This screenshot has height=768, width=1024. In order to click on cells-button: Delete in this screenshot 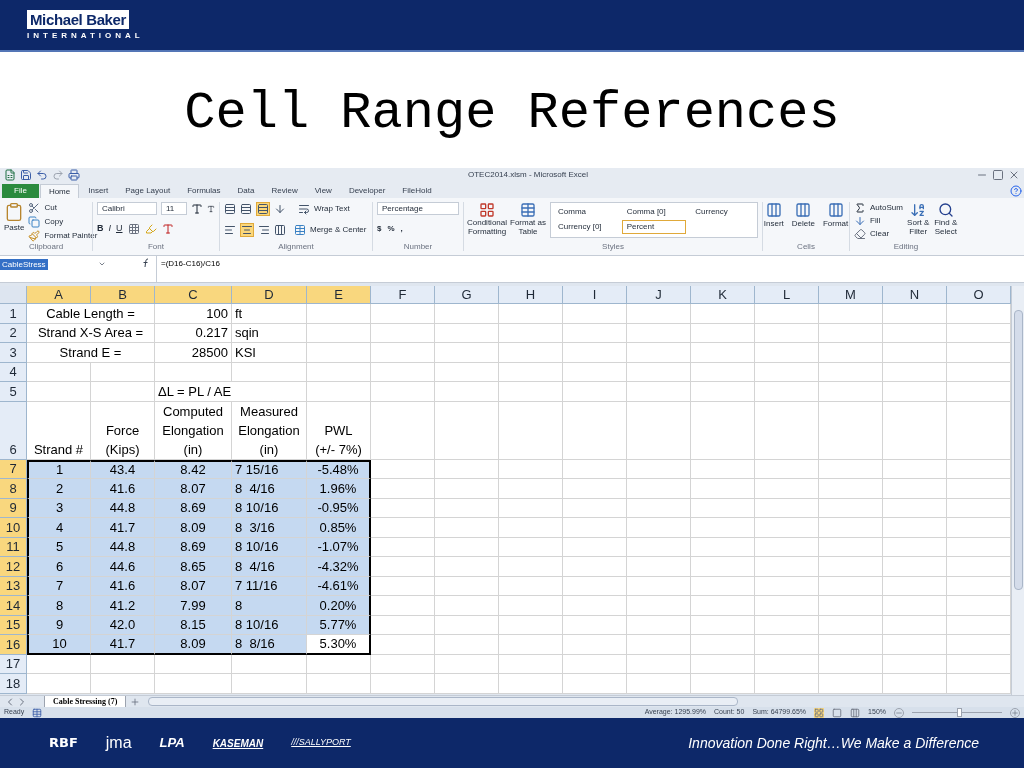, I will do `click(803, 216)`.